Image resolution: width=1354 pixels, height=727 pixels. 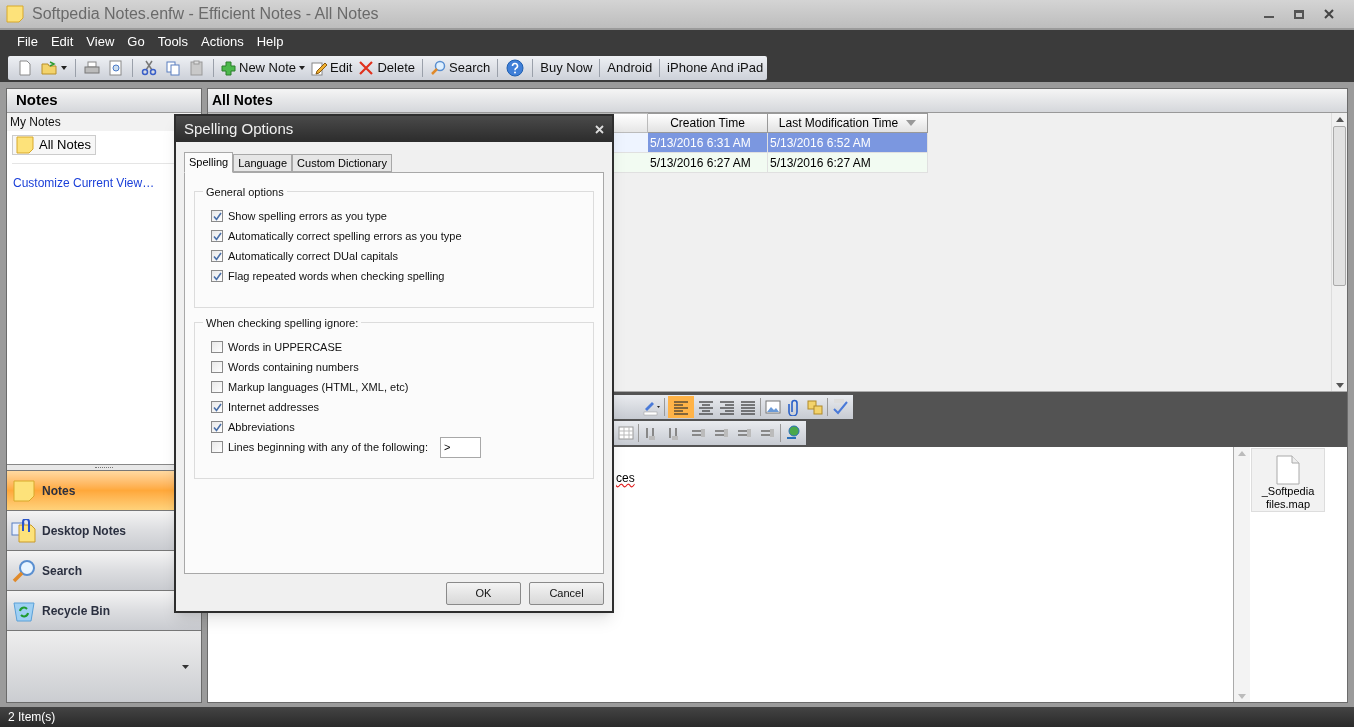 I want to click on menu-item: File, so click(x=27, y=42).